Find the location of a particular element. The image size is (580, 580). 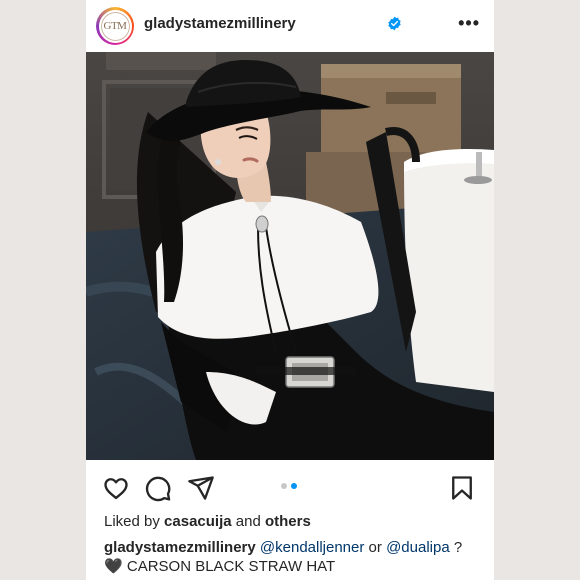

caption-text: CARSON BLACK STRAW HAT is located at coordinates (231, 566).